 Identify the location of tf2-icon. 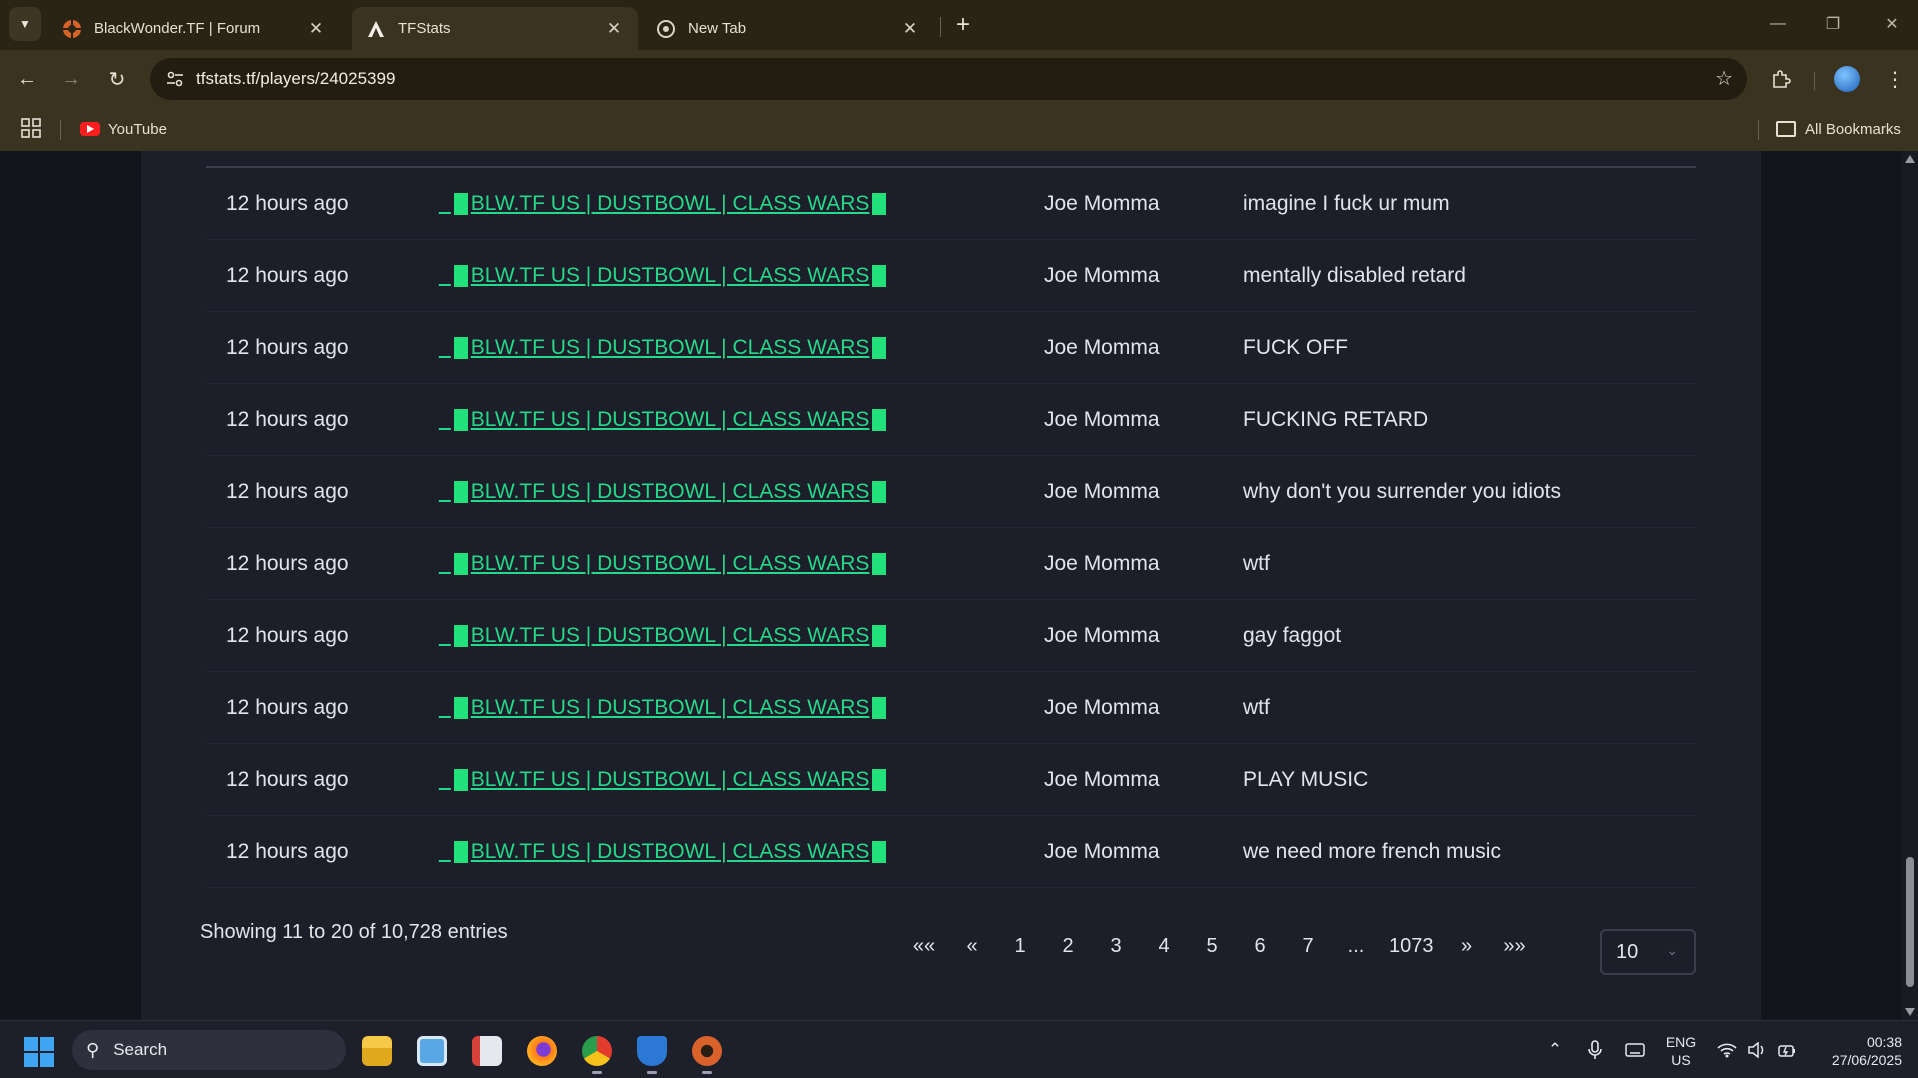
(707, 1052).